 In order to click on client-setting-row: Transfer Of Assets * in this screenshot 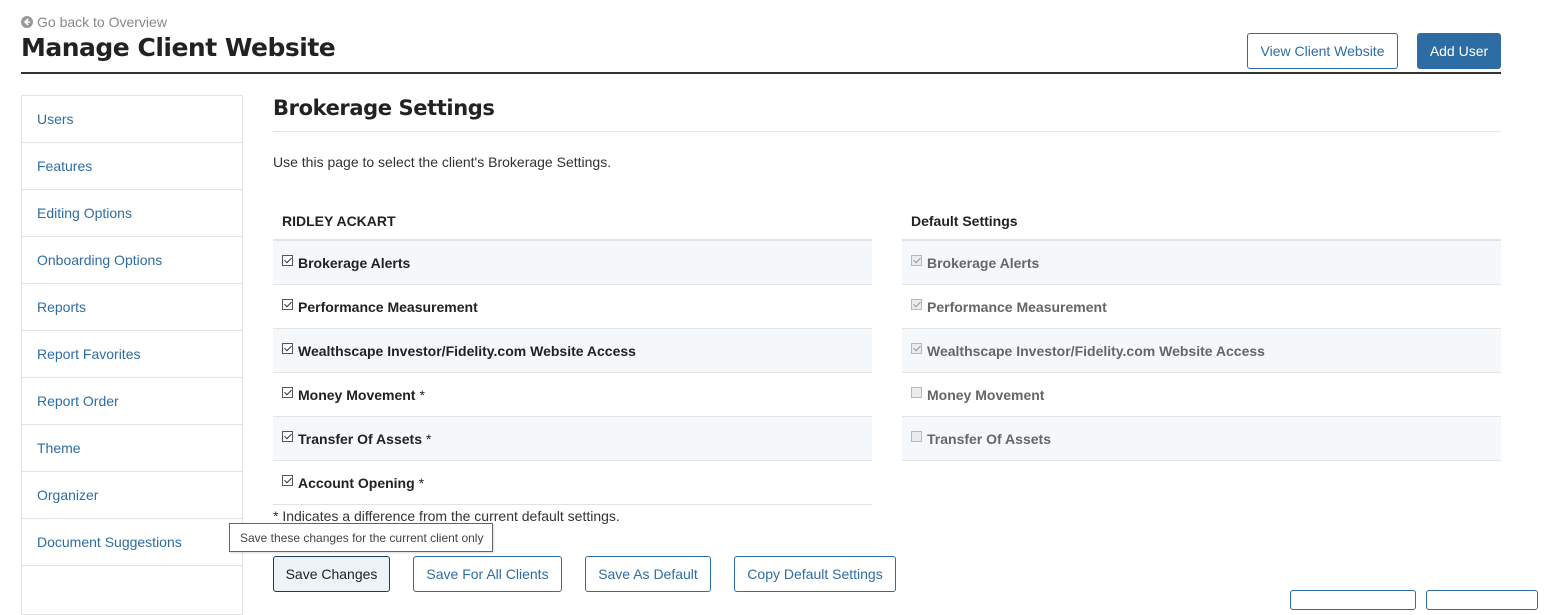, I will do `click(572, 439)`.